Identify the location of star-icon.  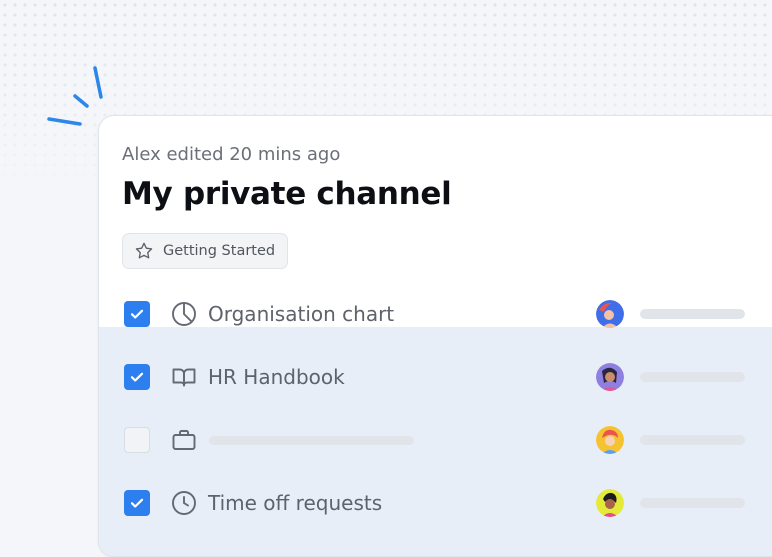
(144, 251).